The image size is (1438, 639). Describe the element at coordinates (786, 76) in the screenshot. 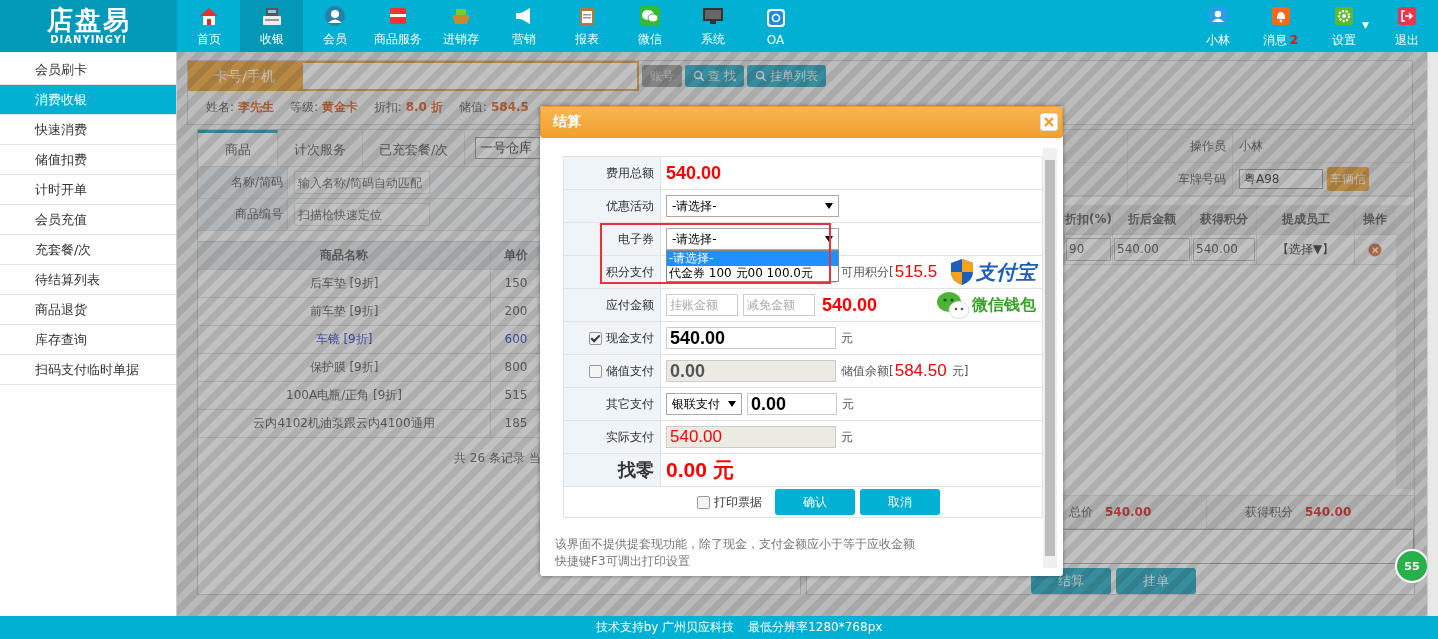

I see `member-button: 挂单列表` at that location.